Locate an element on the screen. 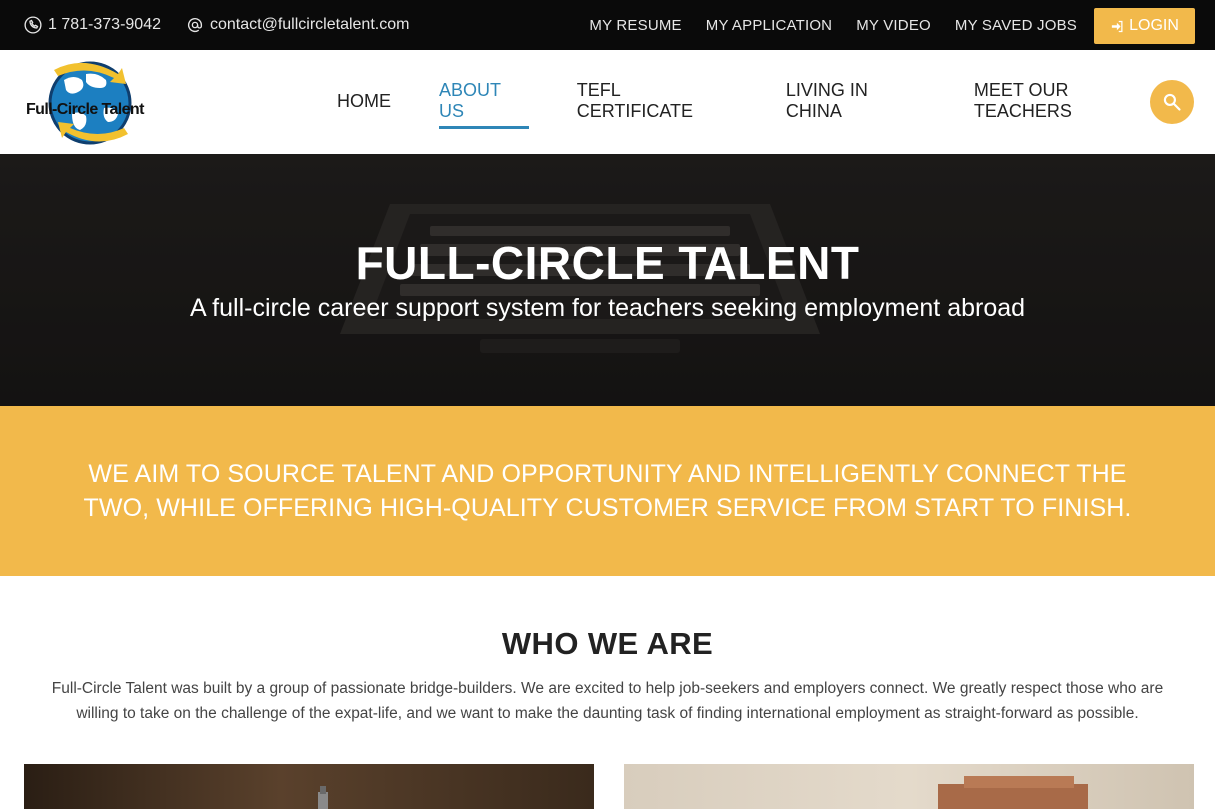 Image resolution: width=1215 pixels, height=809 pixels. search-button is located at coordinates (1172, 102).